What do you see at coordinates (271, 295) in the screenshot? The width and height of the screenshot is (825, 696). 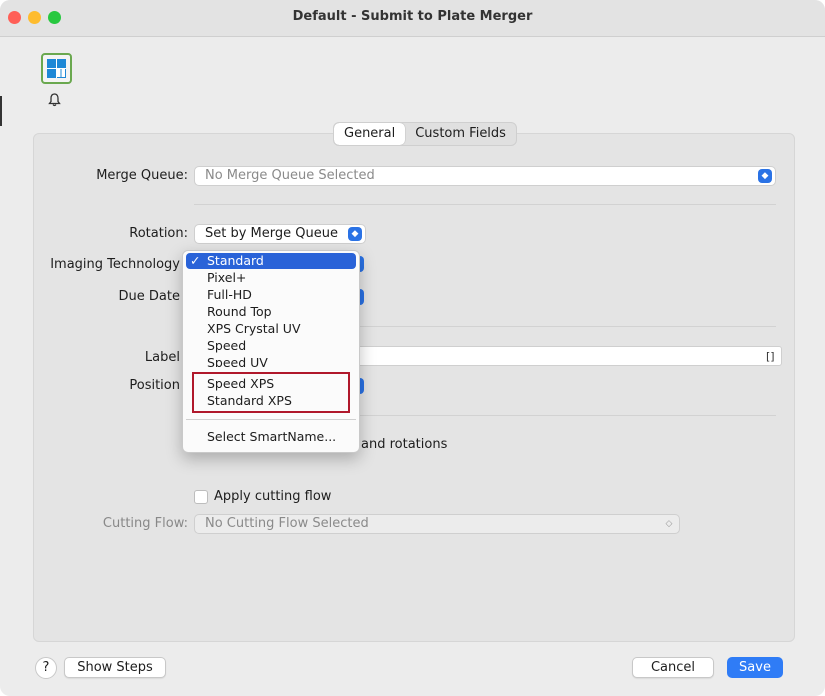 I see `menu-item-full-hd: Full-HD` at bounding box center [271, 295].